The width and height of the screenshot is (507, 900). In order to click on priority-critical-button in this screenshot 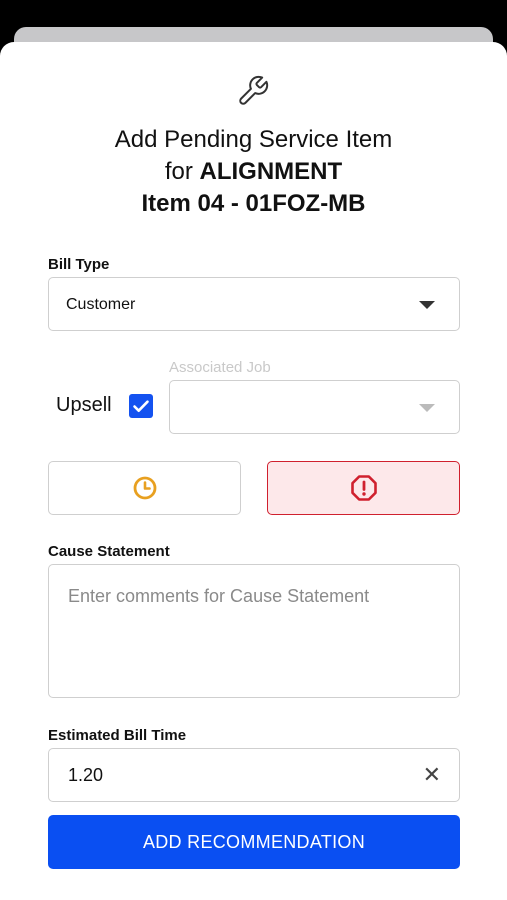, I will do `click(363, 488)`.